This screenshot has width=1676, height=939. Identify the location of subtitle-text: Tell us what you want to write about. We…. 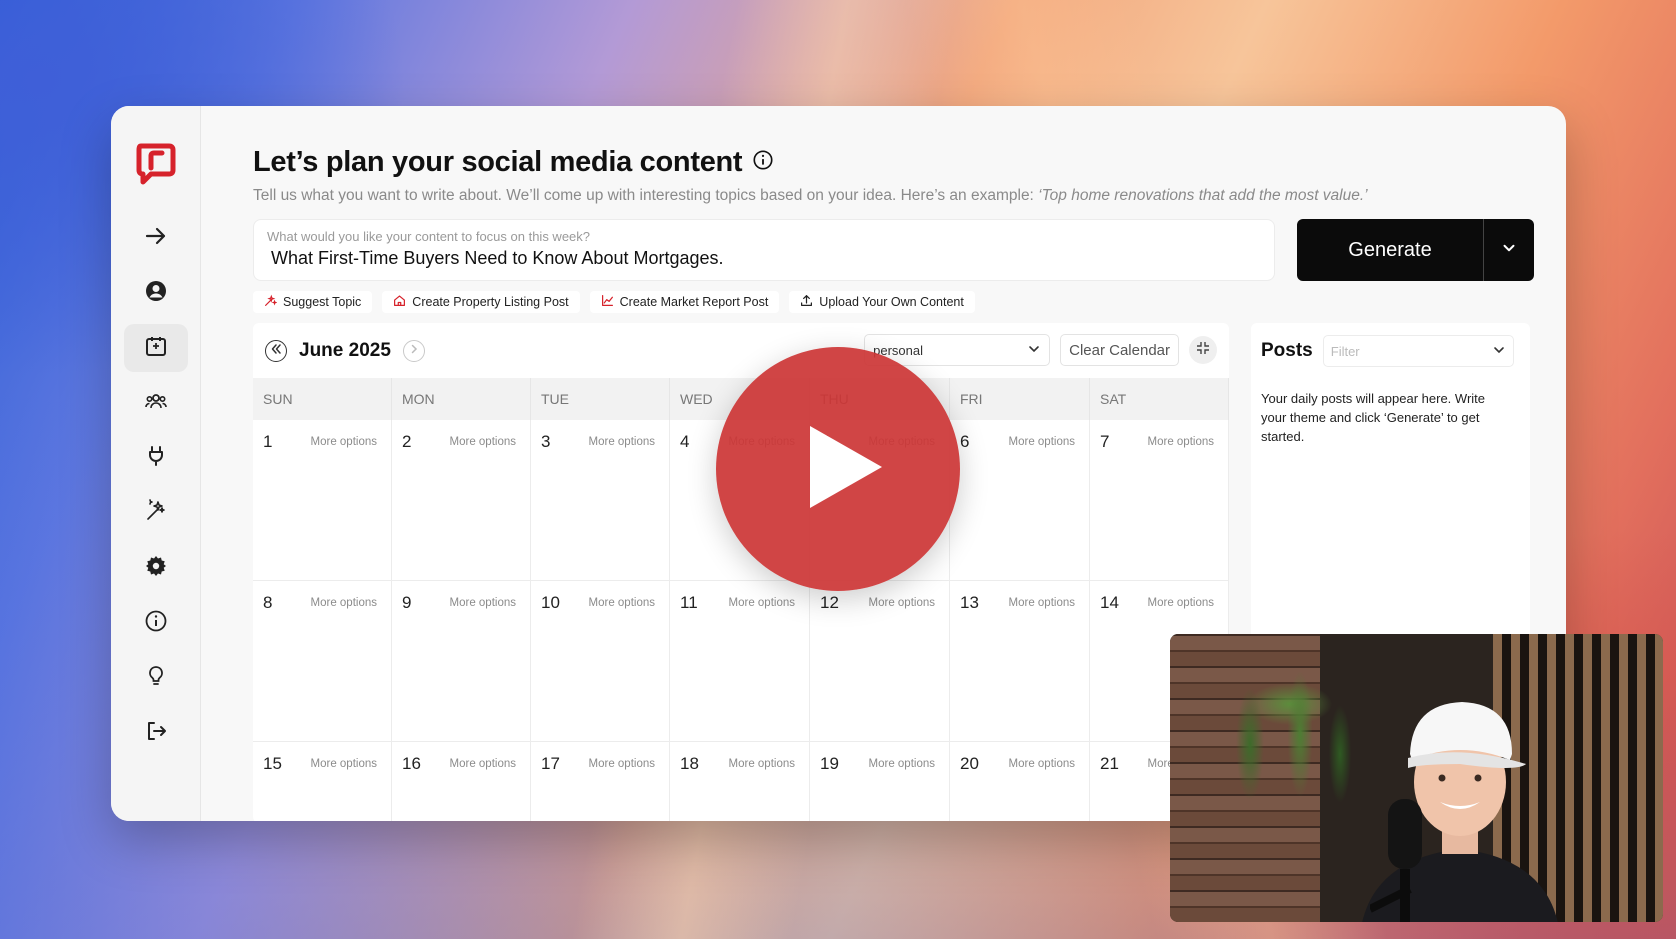
(646, 195).